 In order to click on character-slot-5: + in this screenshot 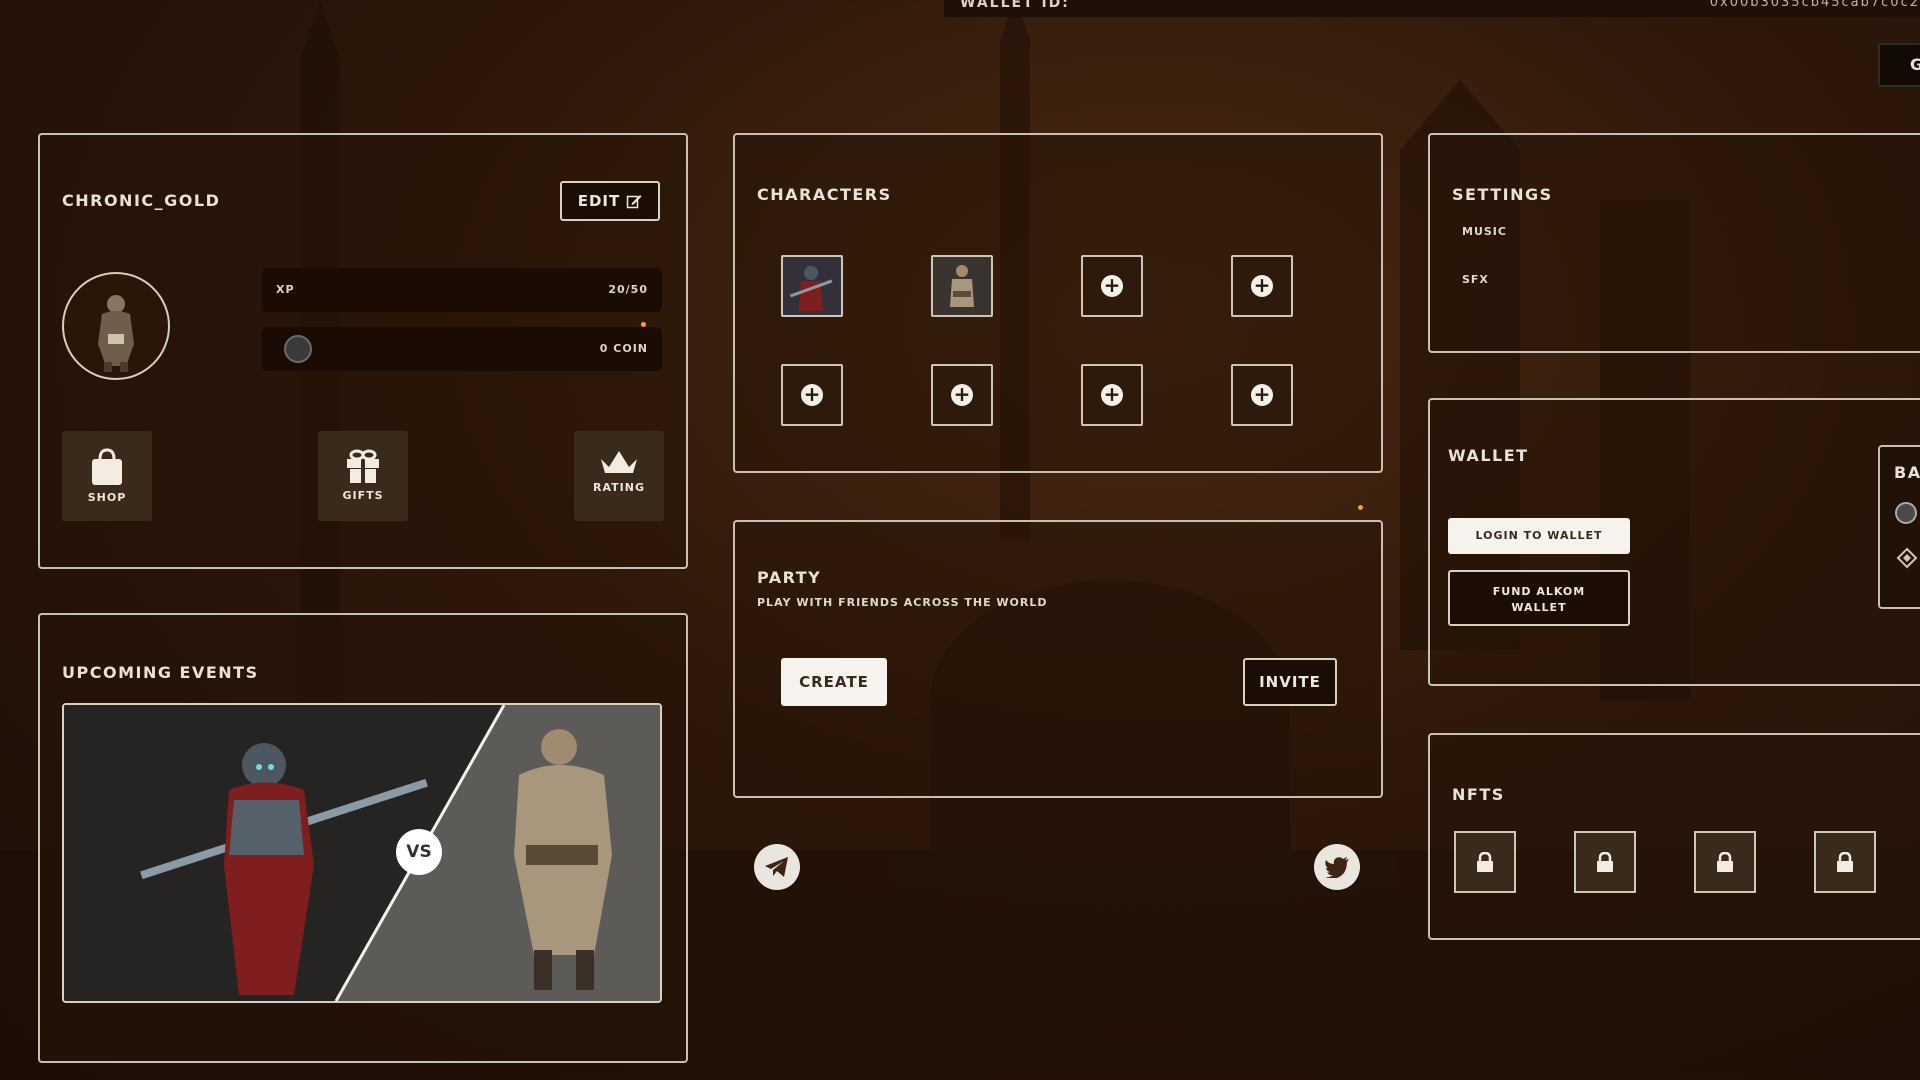, I will do `click(812, 395)`.